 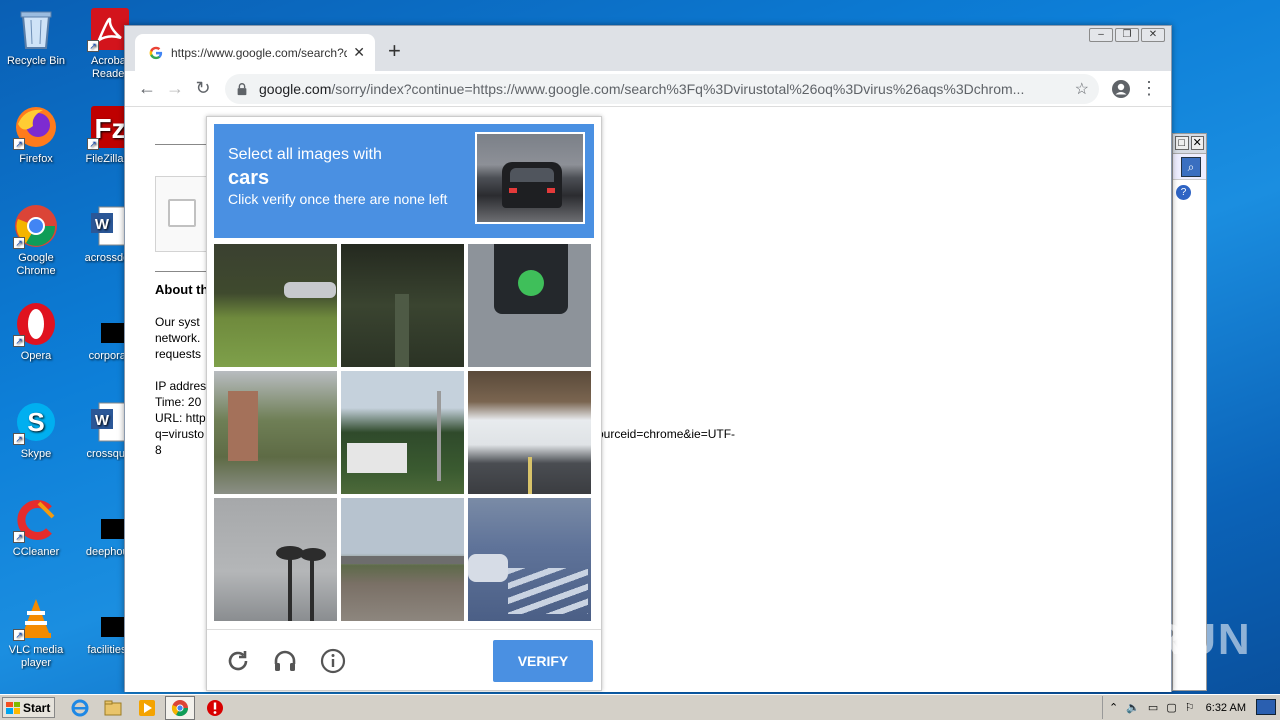 I want to click on reload-icon: ↻, so click(x=203, y=89).